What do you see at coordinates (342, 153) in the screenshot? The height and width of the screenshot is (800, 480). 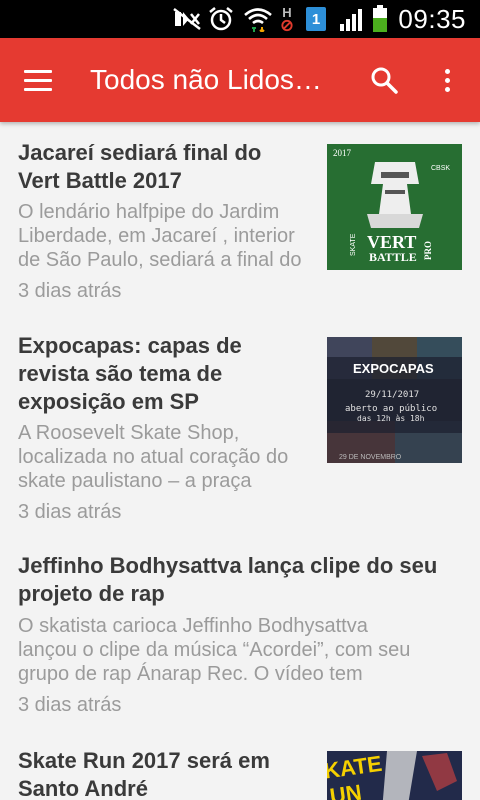 I see `thumb-year: 2017` at bounding box center [342, 153].